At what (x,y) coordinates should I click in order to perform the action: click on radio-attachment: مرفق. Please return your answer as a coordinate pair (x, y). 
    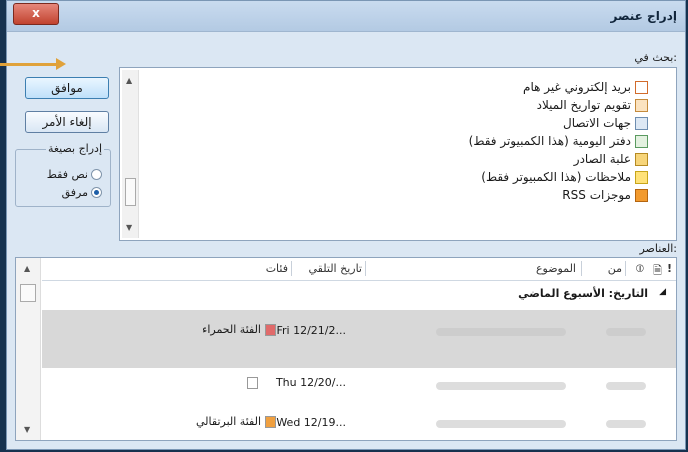
    Looking at the image, I should click on (82, 192).